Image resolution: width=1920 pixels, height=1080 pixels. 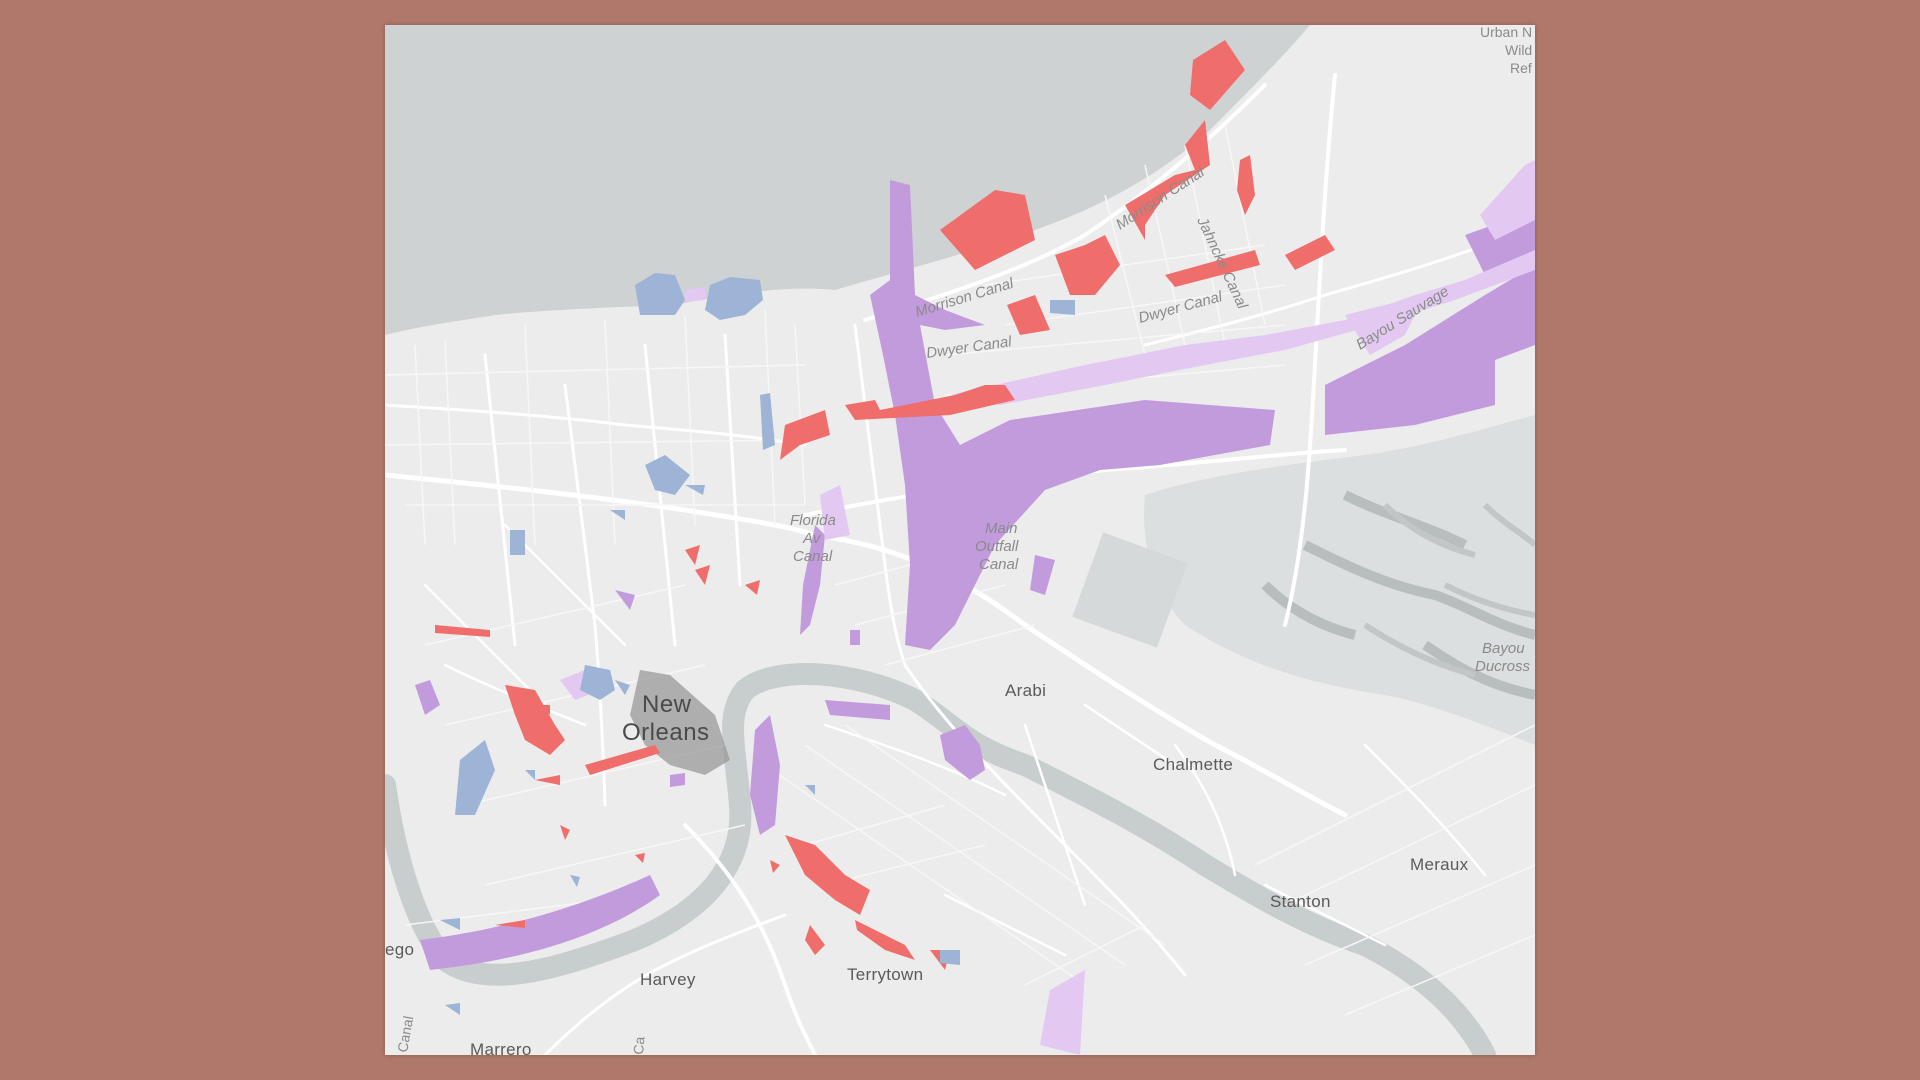 I want to click on town-label-gretna-fragment: ego, so click(x=399, y=949).